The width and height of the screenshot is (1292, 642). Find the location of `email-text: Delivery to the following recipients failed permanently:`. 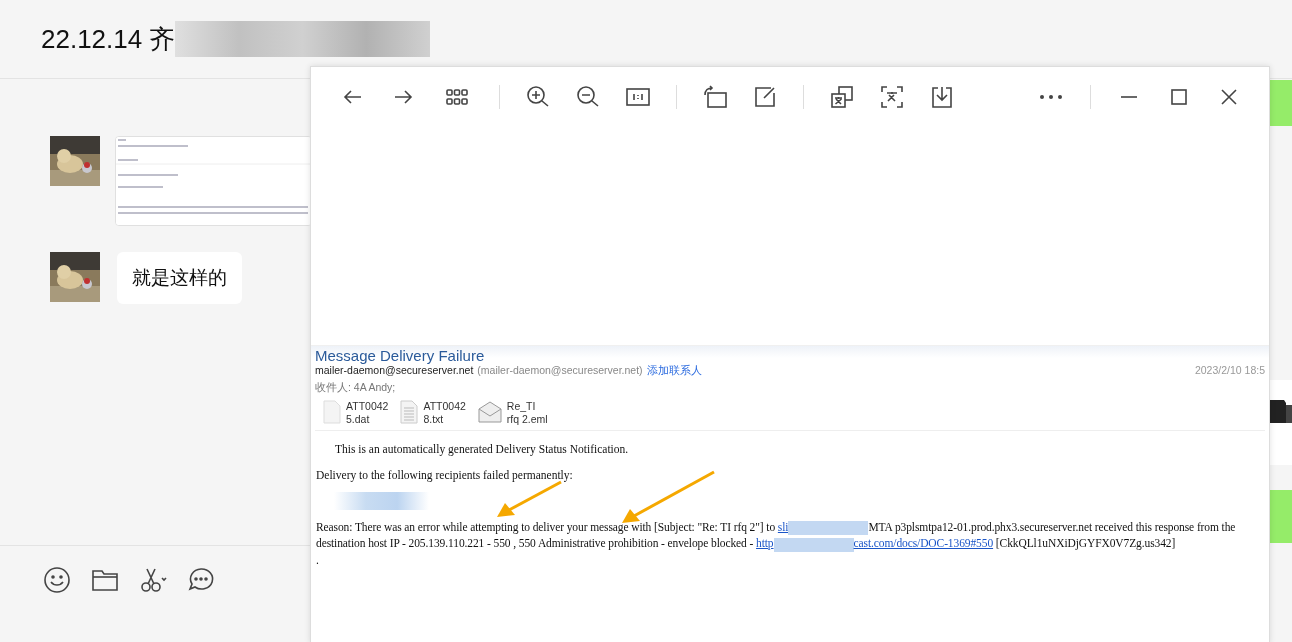

email-text: Delivery to the following recipients failed permanently: is located at coordinates (445, 475).